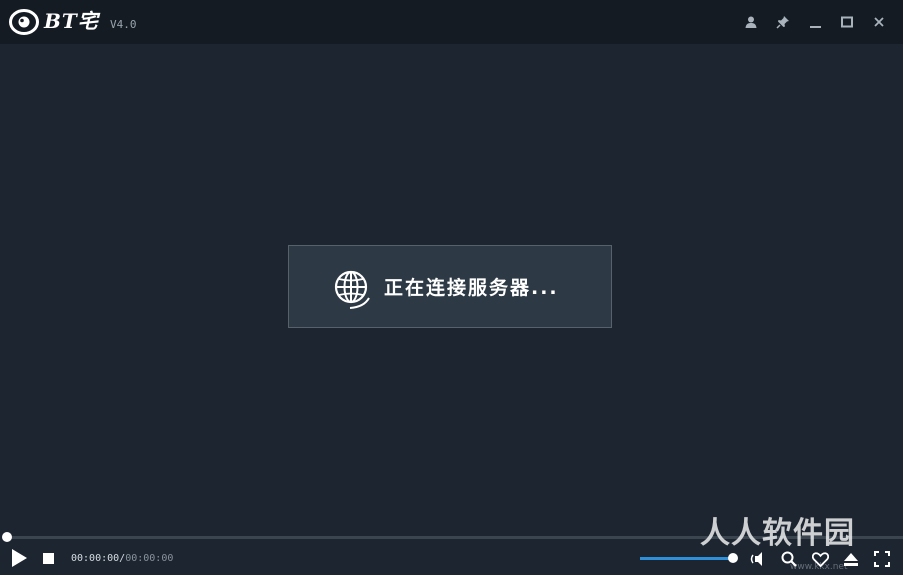 The height and width of the screenshot is (575, 903). I want to click on favorite-icon, so click(820, 559).